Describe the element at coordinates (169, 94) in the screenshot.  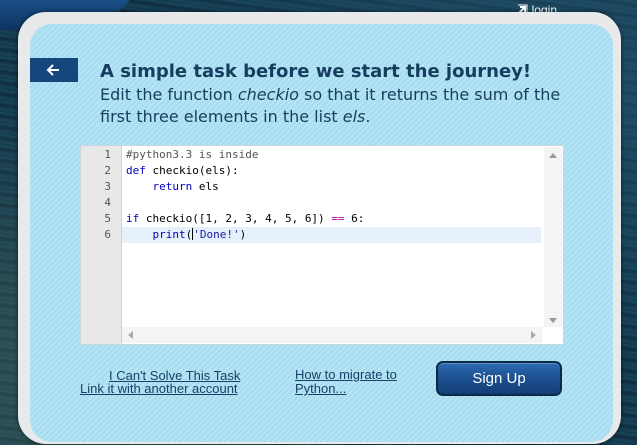
I see `desc-text-1: Edit the function` at that location.